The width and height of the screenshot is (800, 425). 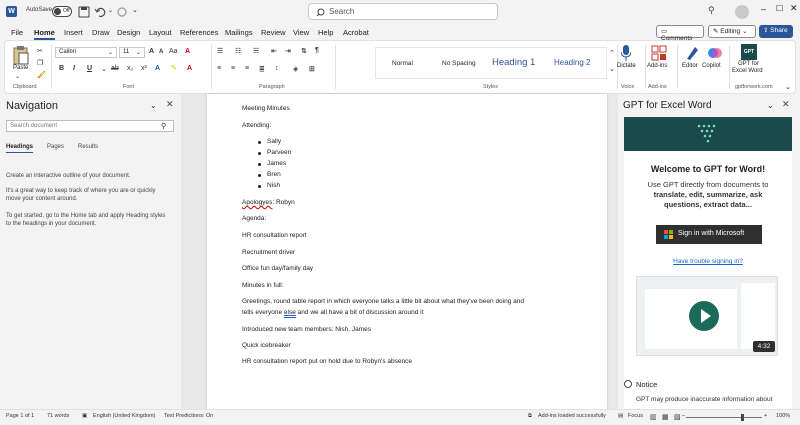 What do you see at coordinates (659, 53) in the screenshot?
I see `add-ins-icon` at bounding box center [659, 53].